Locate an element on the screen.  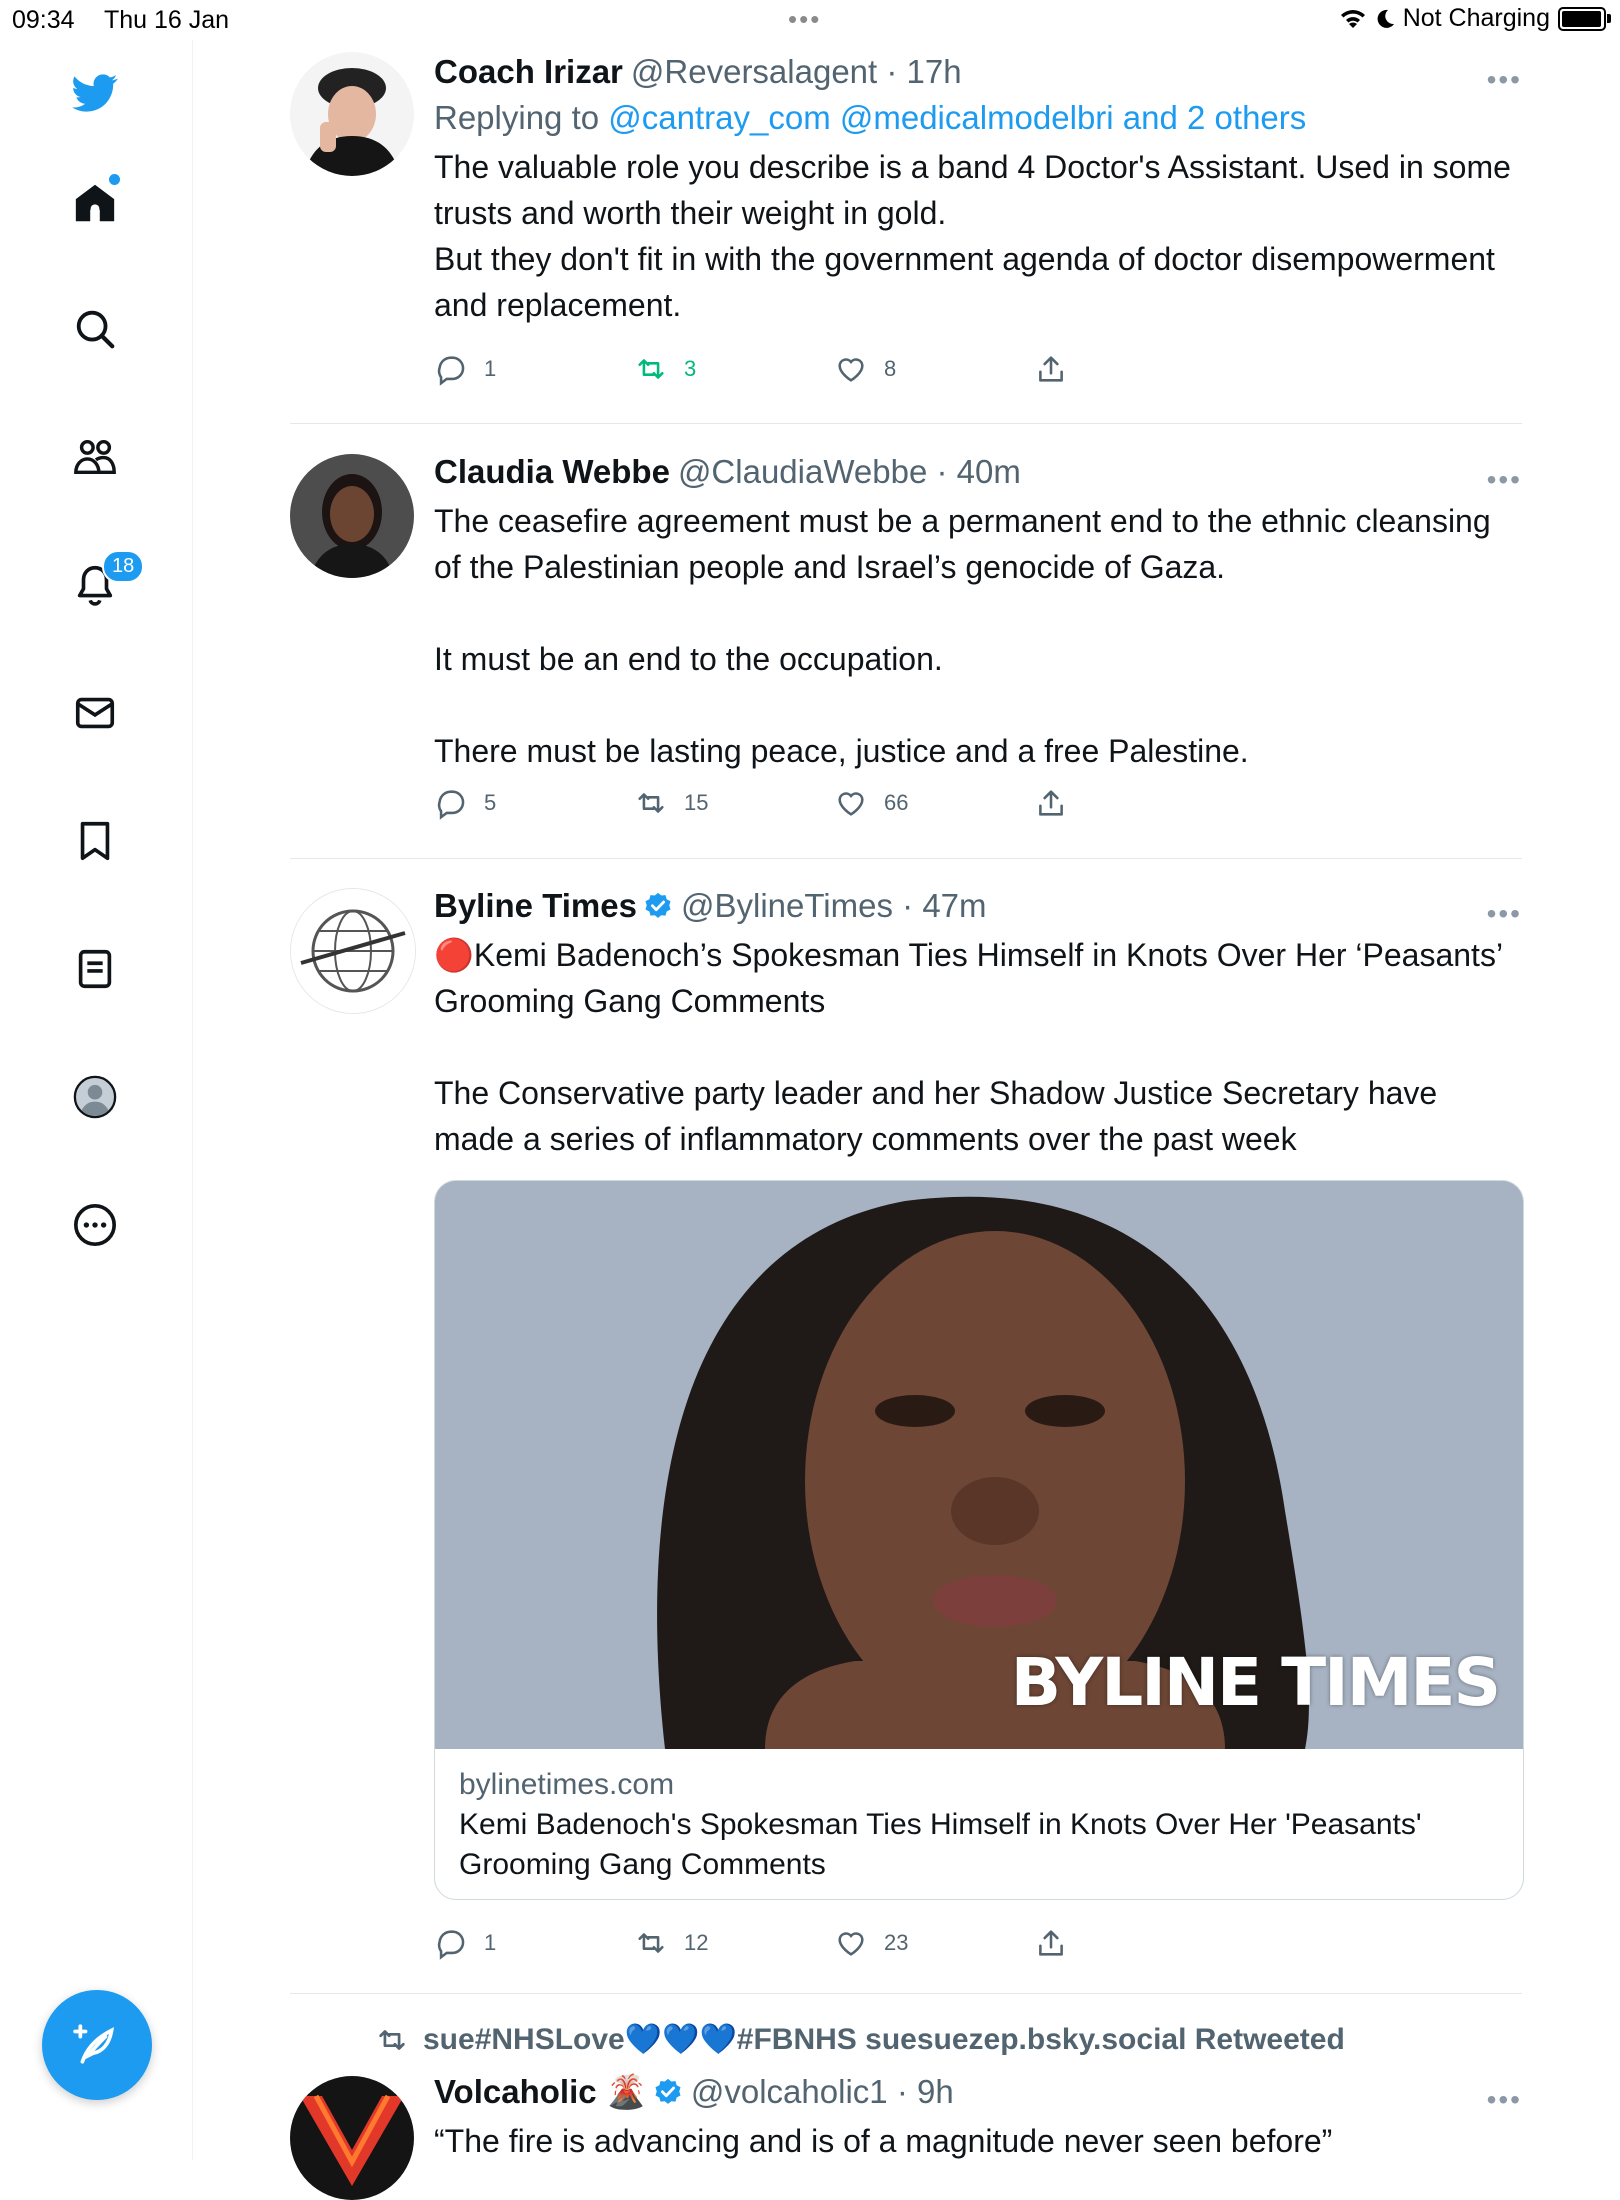
nav-home is located at coordinates (95, 203).